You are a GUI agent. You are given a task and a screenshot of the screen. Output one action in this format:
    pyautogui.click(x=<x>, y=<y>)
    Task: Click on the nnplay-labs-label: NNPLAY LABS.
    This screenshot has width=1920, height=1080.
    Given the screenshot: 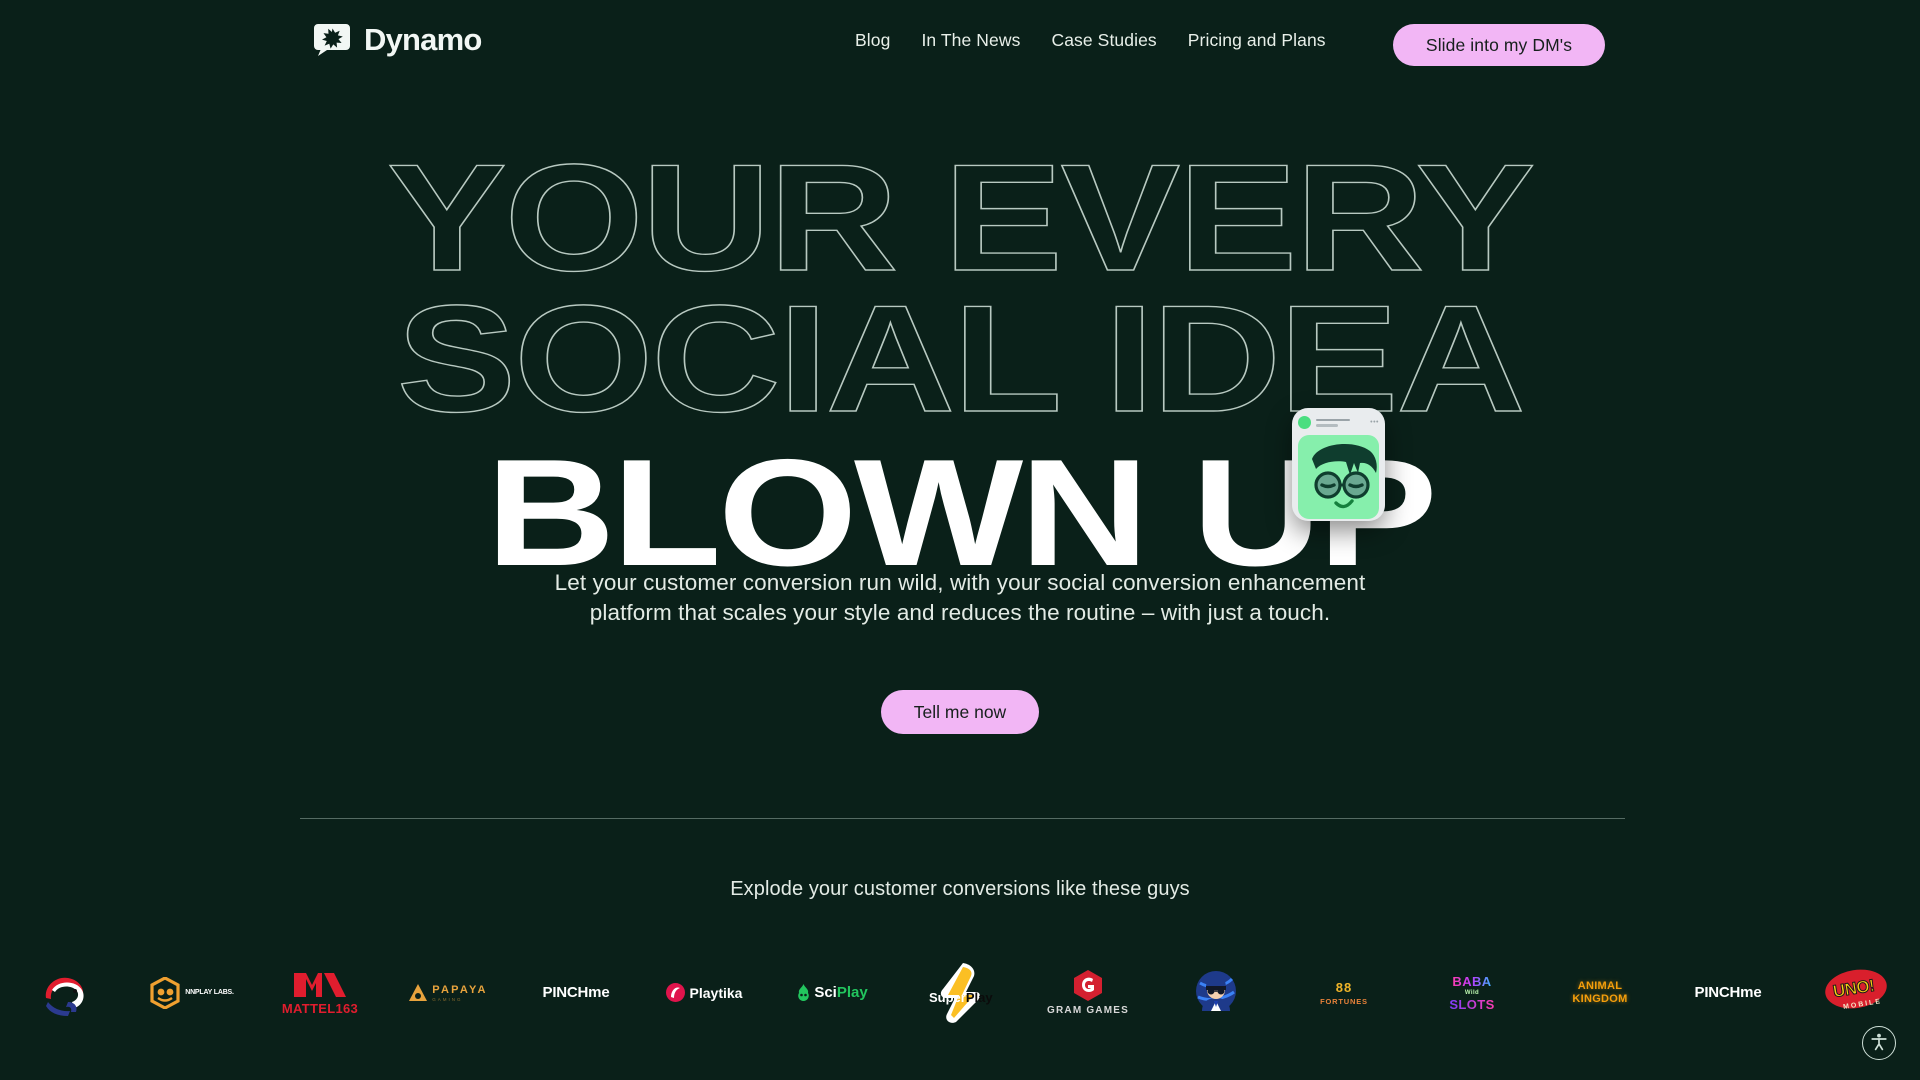 What is the action you would take?
    pyautogui.click(x=209, y=992)
    